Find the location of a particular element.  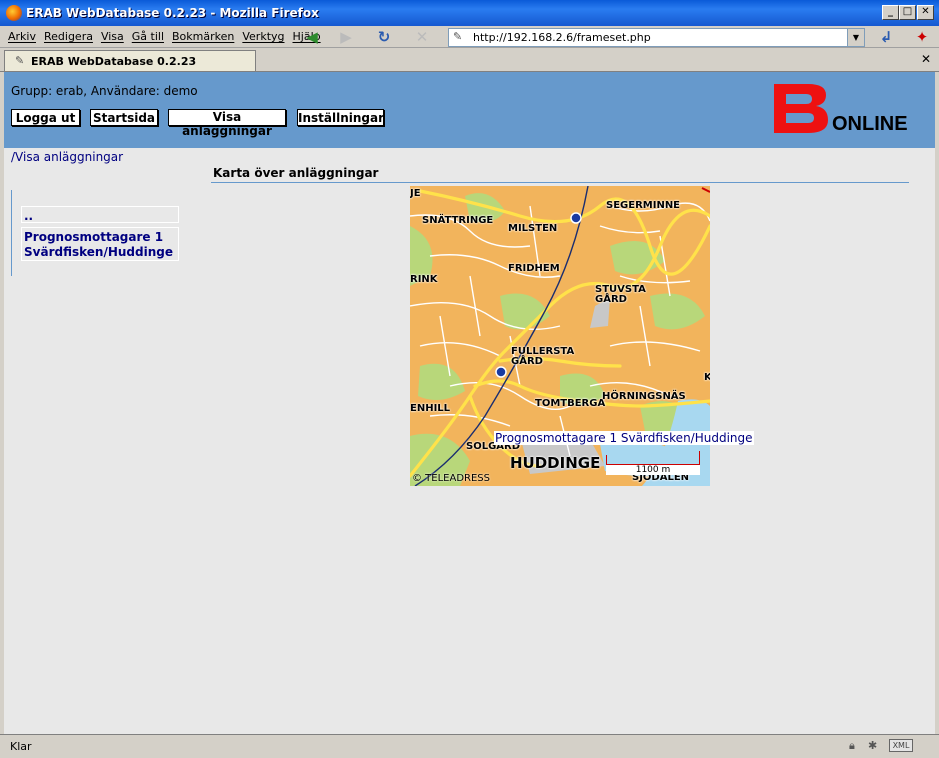

close-tab-icon: ✕ is located at coordinates (926, 59).